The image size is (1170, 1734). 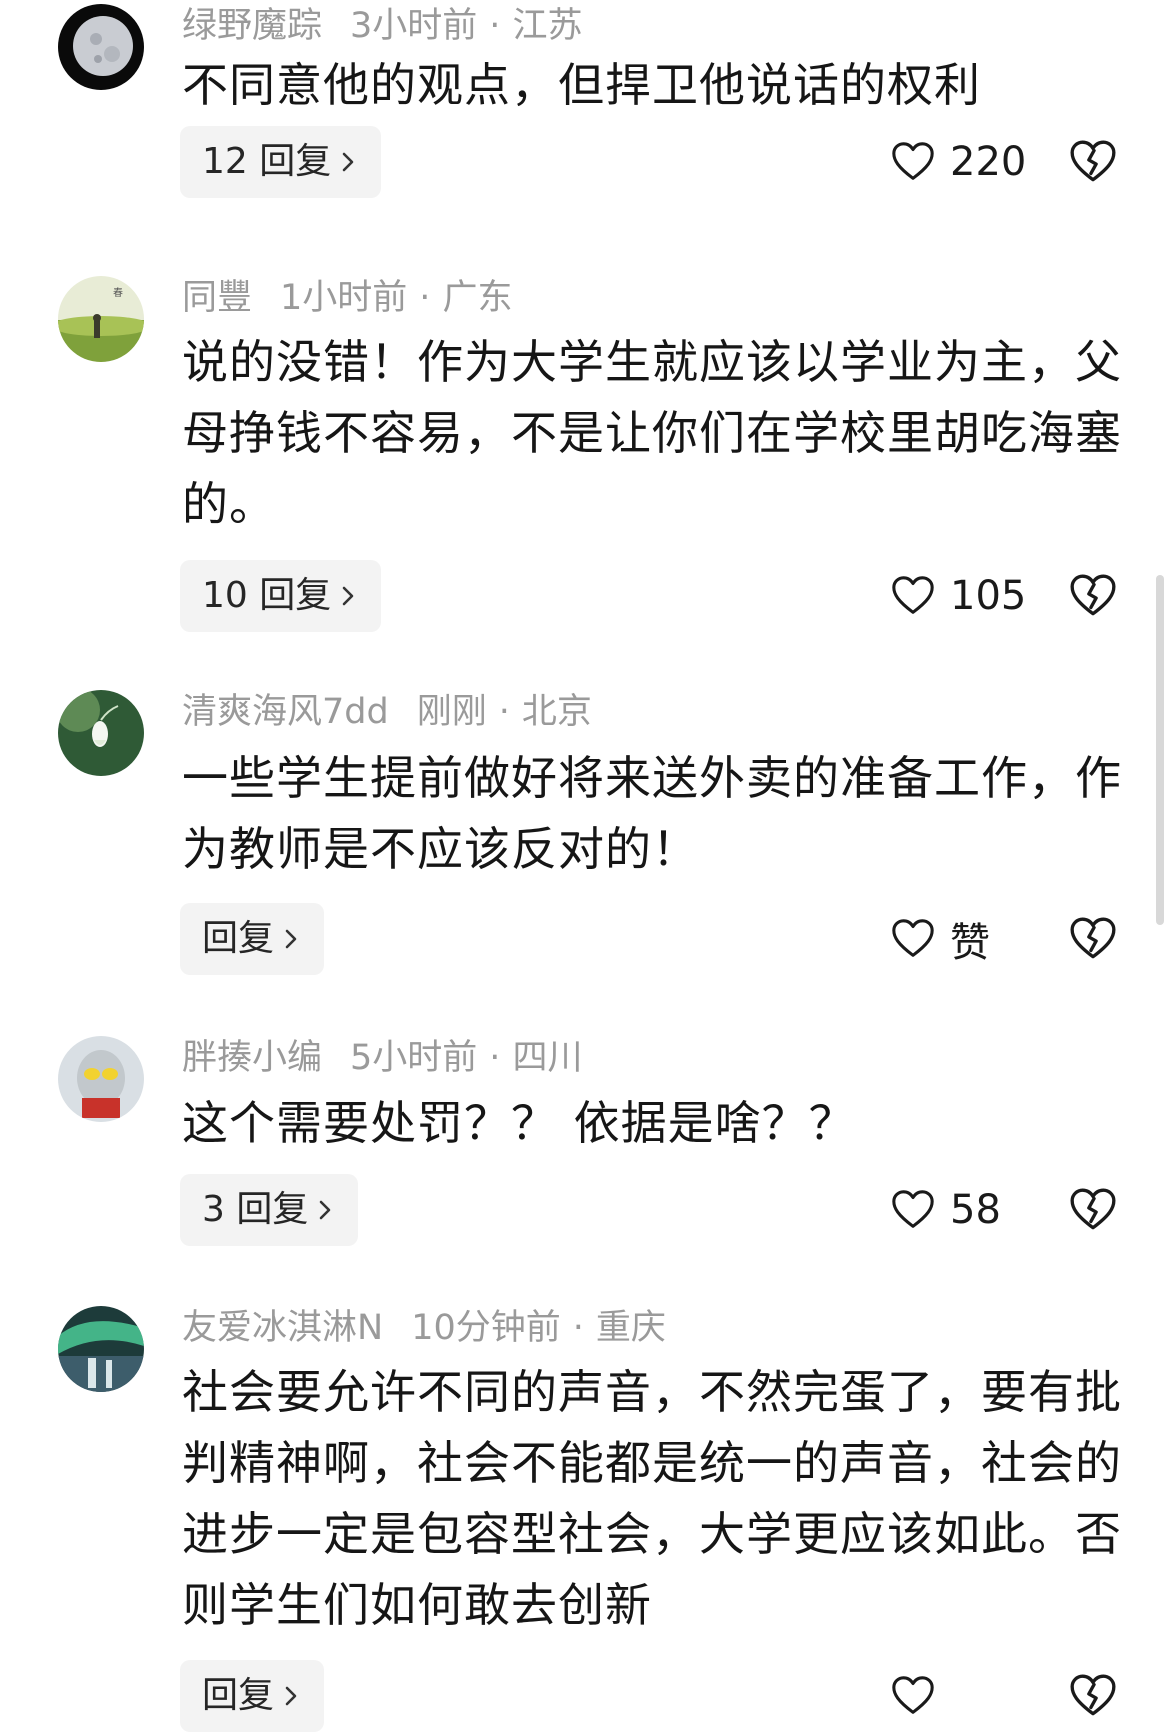 What do you see at coordinates (217, 298) in the screenshot?
I see `username: 同豐` at bounding box center [217, 298].